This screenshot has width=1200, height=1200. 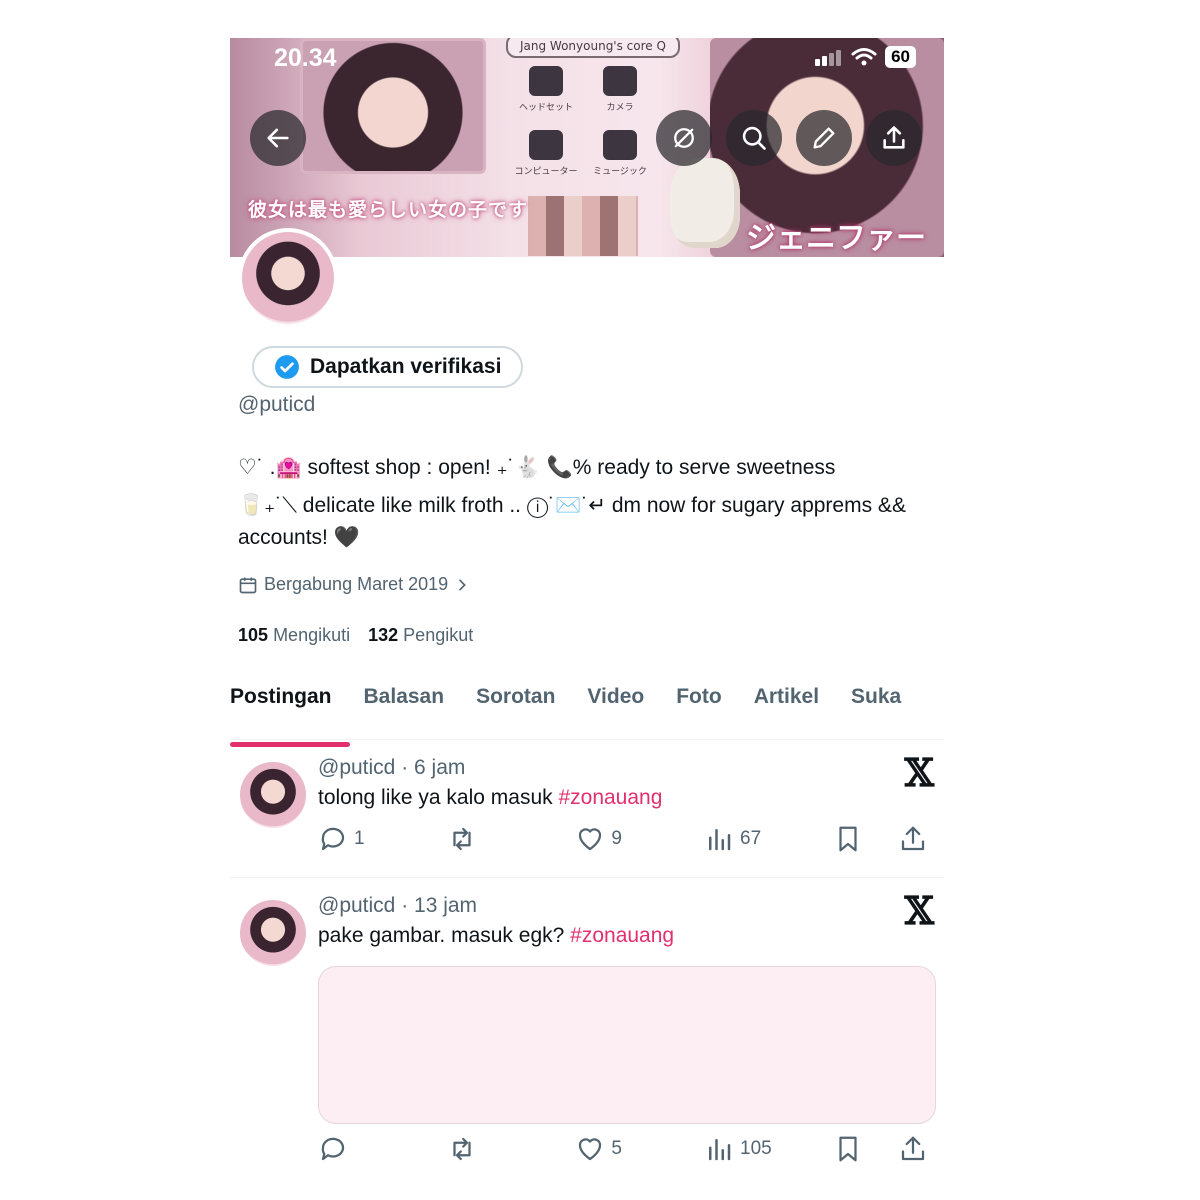 I want to click on share-profile-button, so click(x=894, y=138).